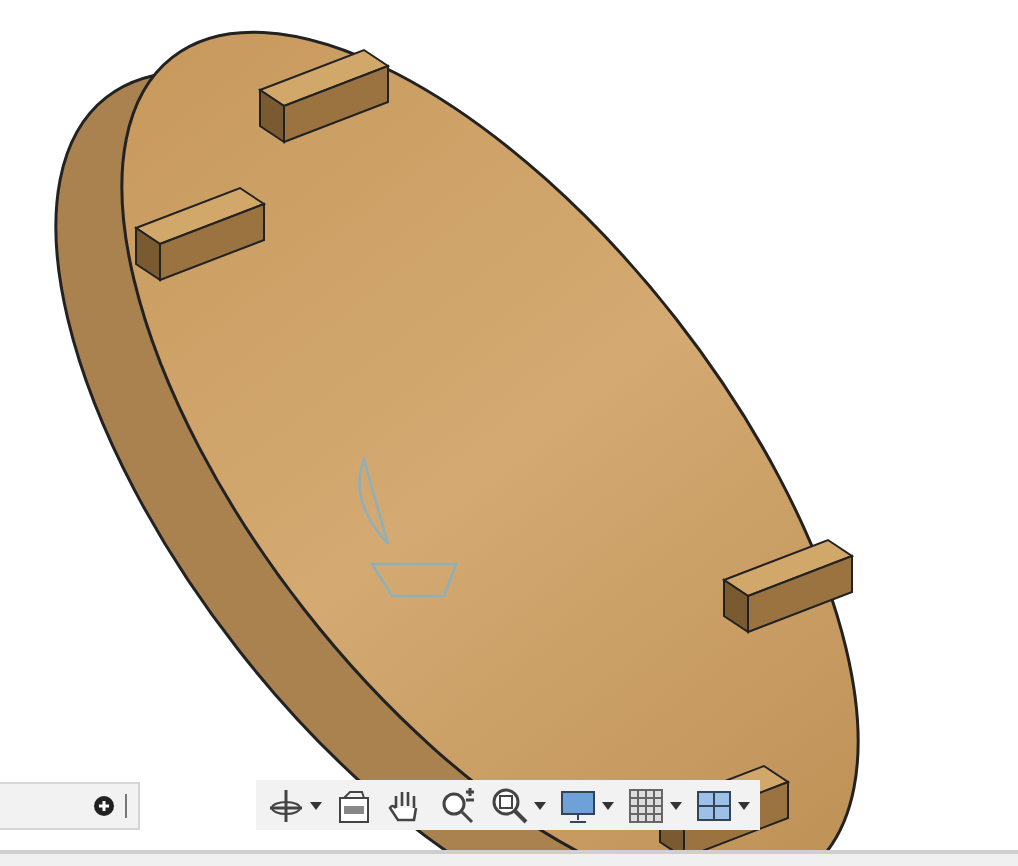 The height and width of the screenshot is (866, 1018). What do you see at coordinates (578, 805) in the screenshot?
I see `monitor-icon` at bounding box center [578, 805].